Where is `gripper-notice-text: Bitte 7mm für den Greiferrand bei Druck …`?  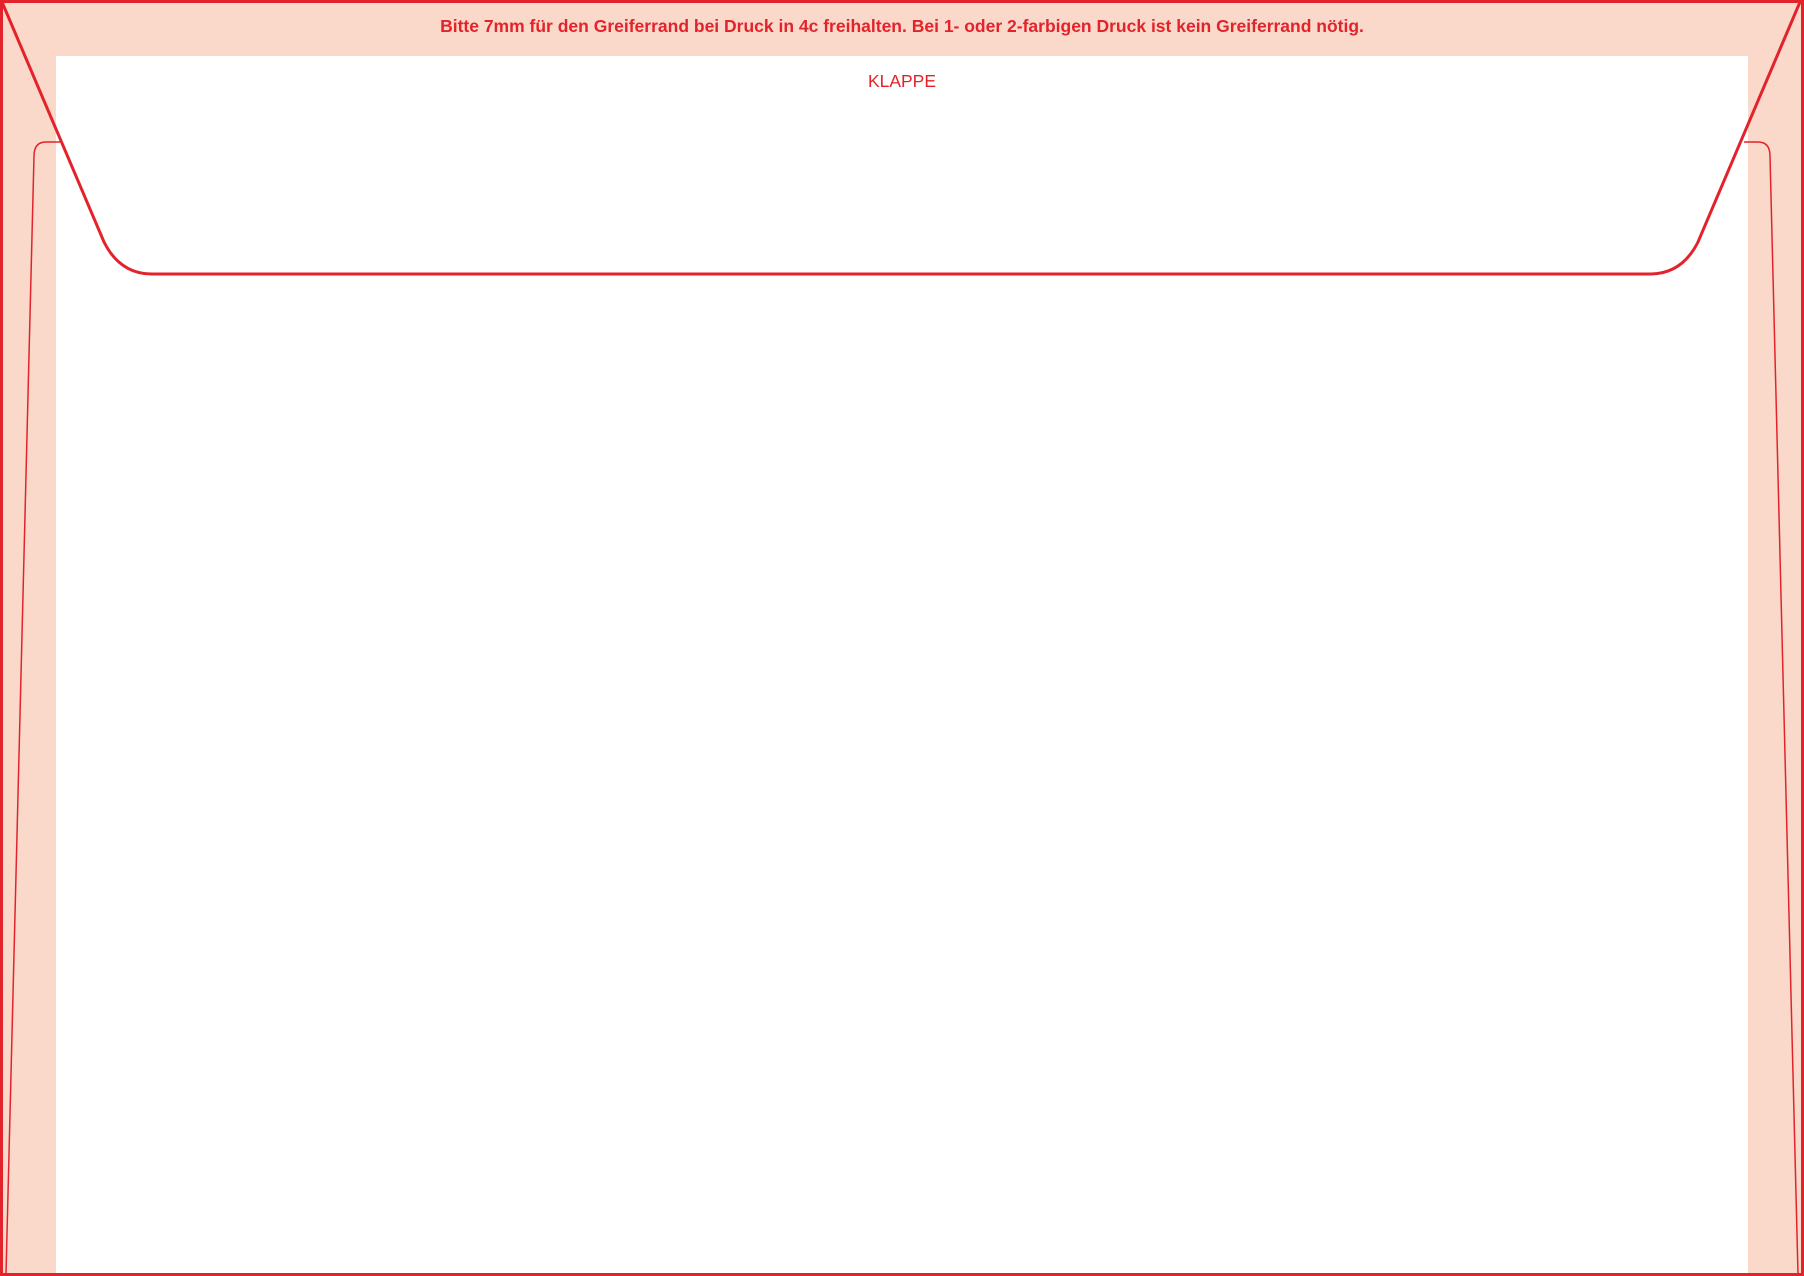
gripper-notice-text: Bitte 7mm für den Greiferrand bei Druck … is located at coordinates (902, 26).